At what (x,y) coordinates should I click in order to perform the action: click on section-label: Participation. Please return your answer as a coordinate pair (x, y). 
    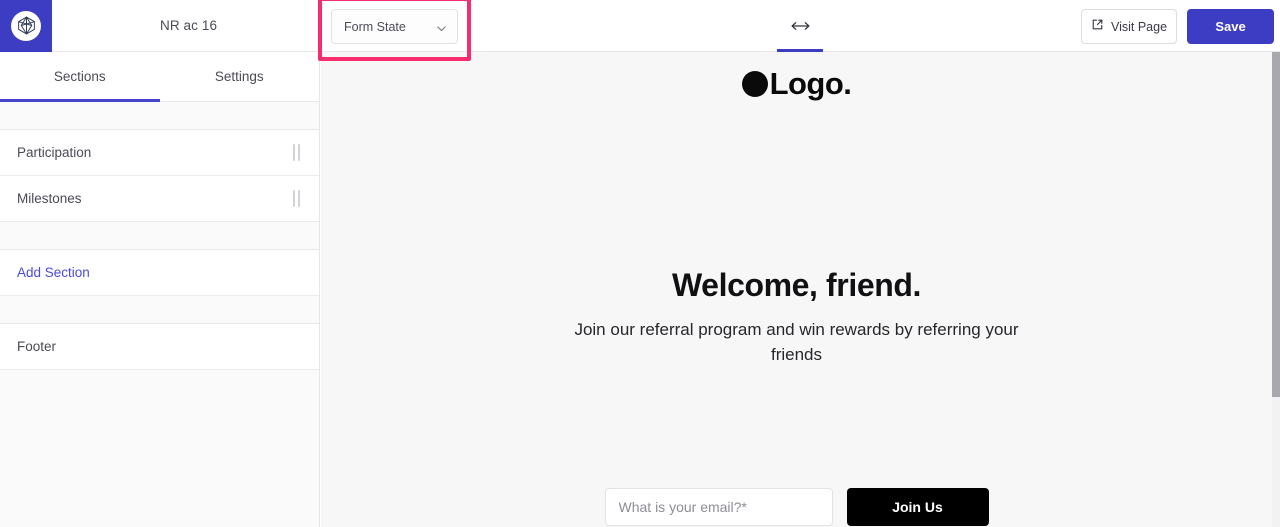
    Looking at the image, I should click on (54, 152).